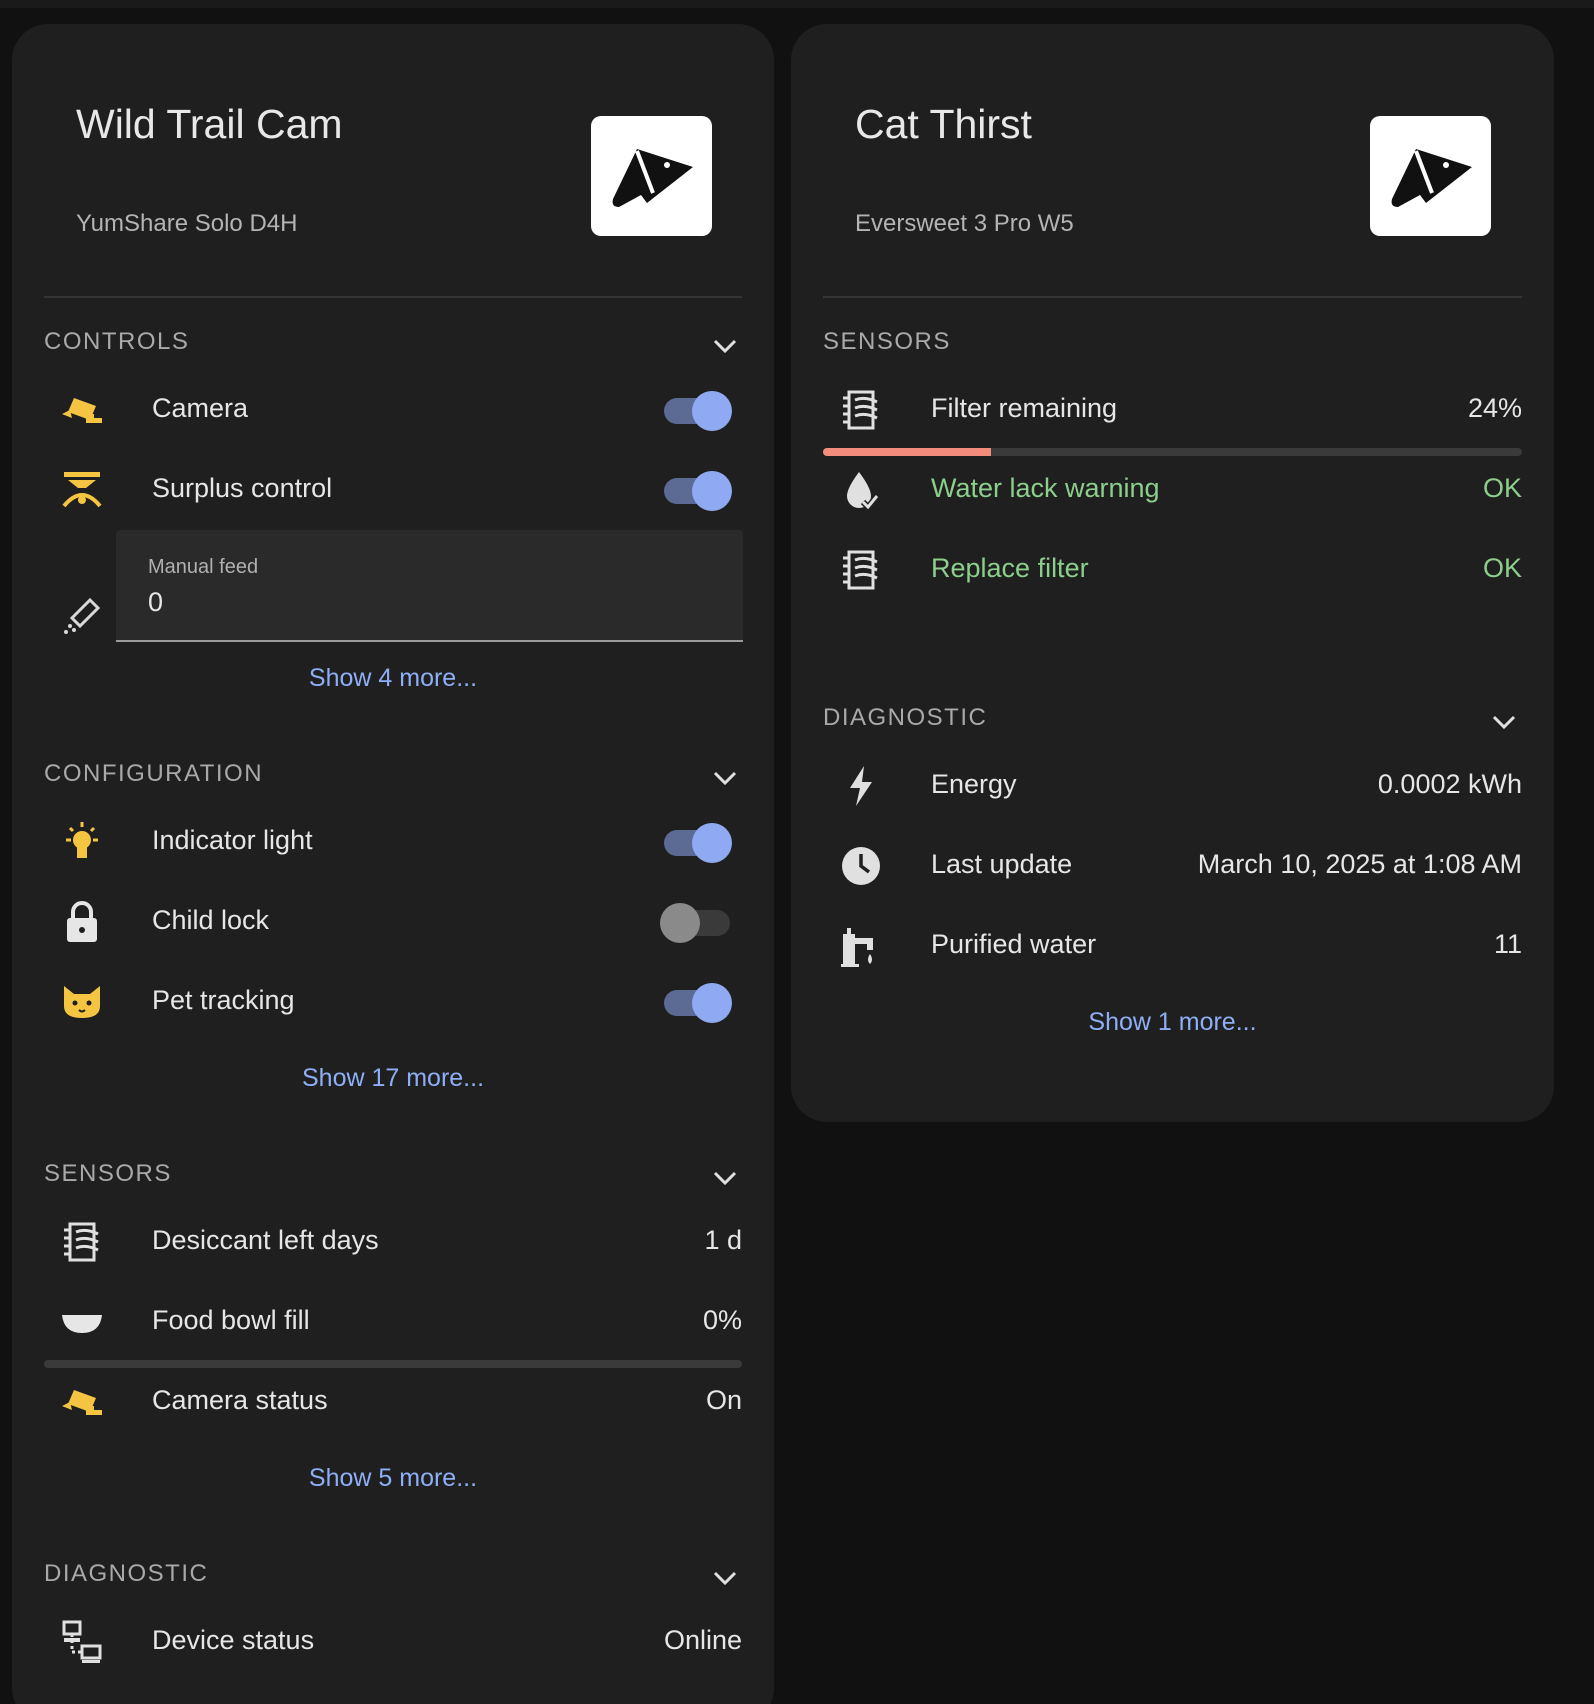  What do you see at coordinates (1172, 488) in the screenshot?
I see `sensor-row-water-lack-warning: Water lack warning OK` at bounding box center [1172, 488].